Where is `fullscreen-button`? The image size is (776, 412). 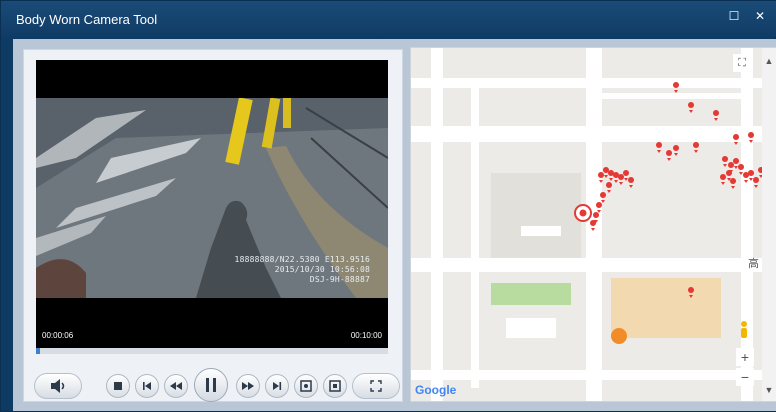 fullscreen-button is located at coordinates (376, 386).